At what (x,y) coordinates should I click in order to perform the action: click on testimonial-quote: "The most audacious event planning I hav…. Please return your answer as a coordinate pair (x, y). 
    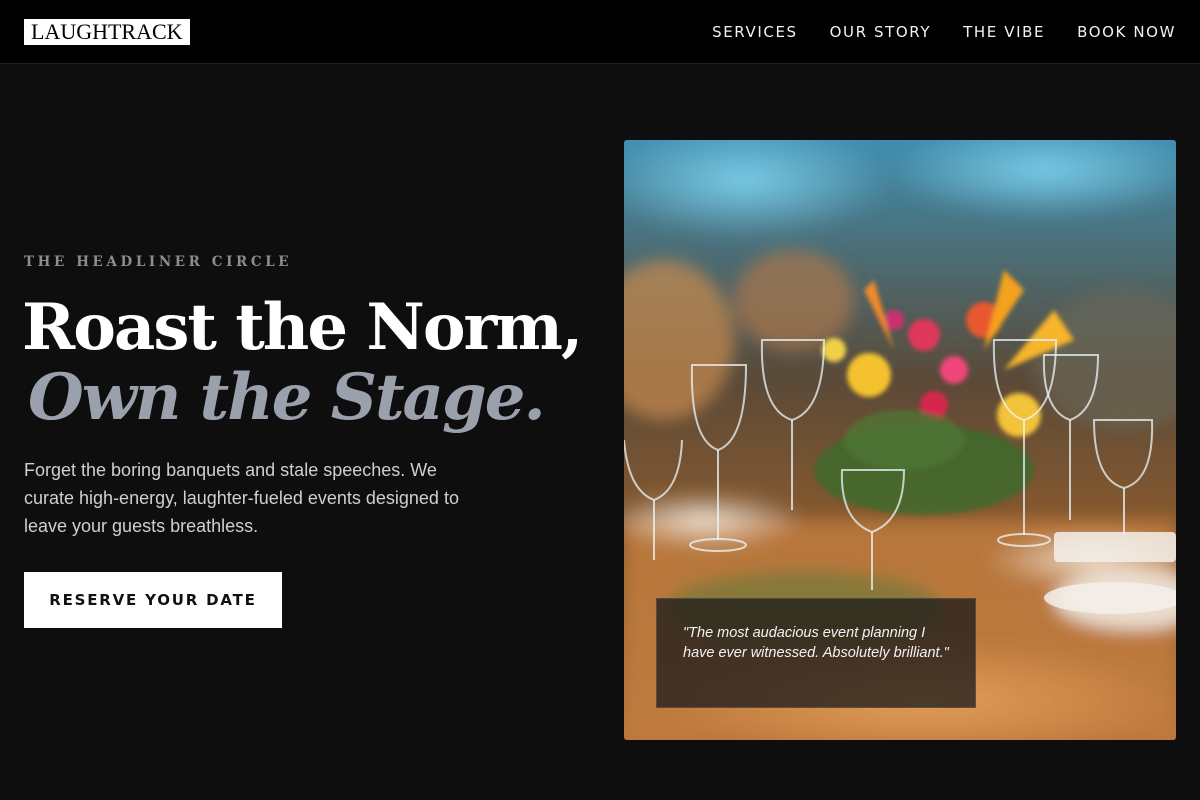
    Looking at the image, I should click on (816, 643).